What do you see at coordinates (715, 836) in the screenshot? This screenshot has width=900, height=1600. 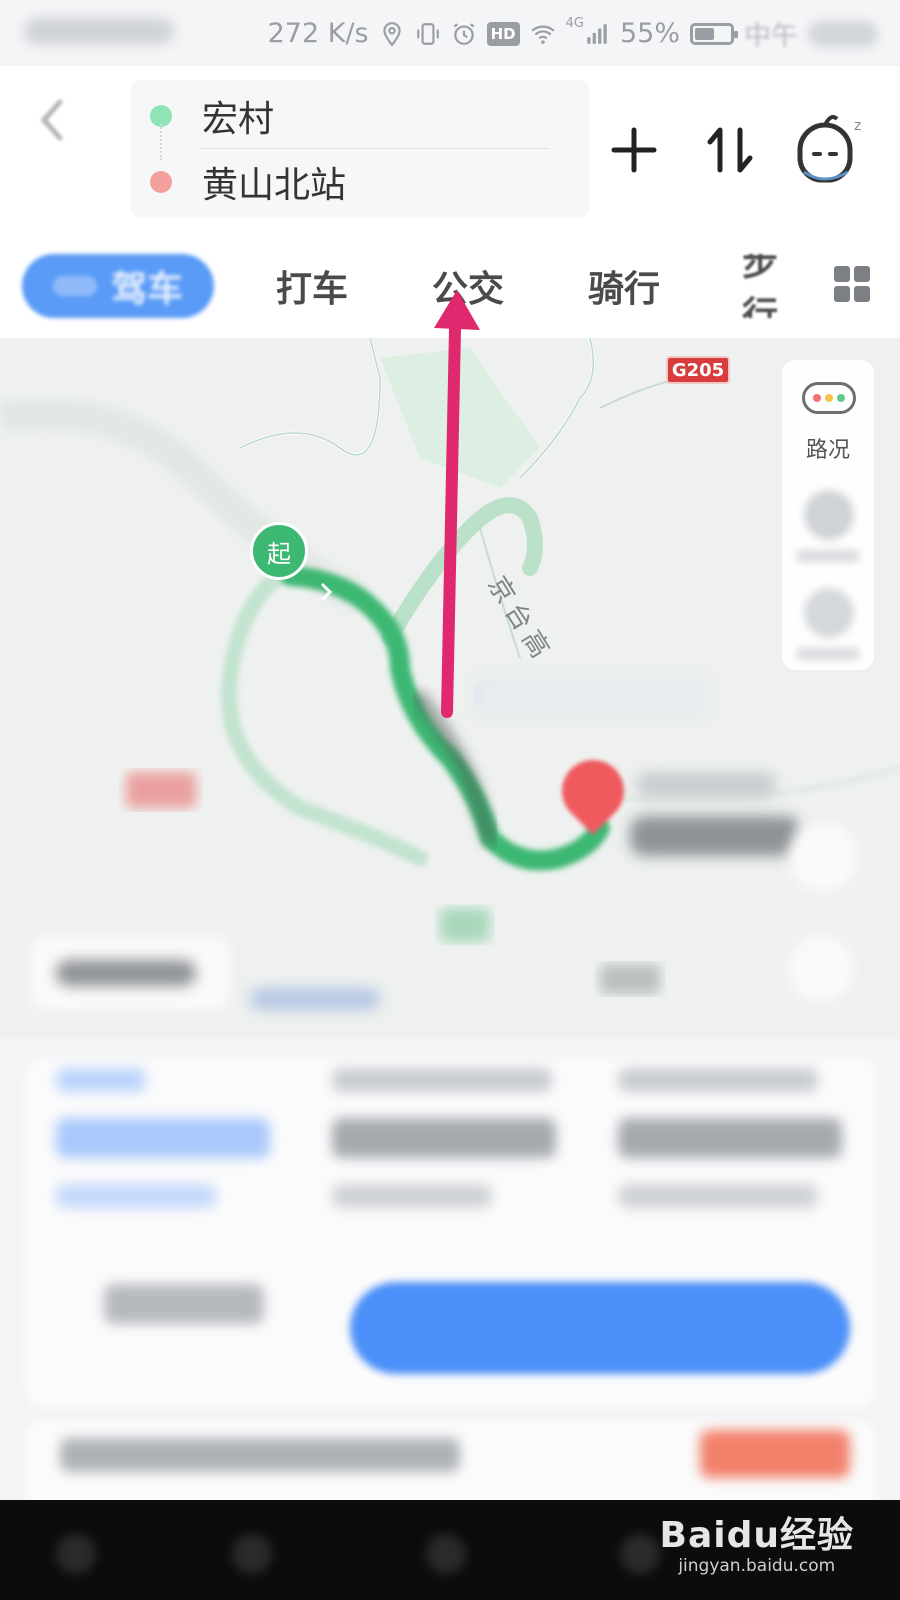 I see `destination-sublabel` at bounding box center [715, 836].